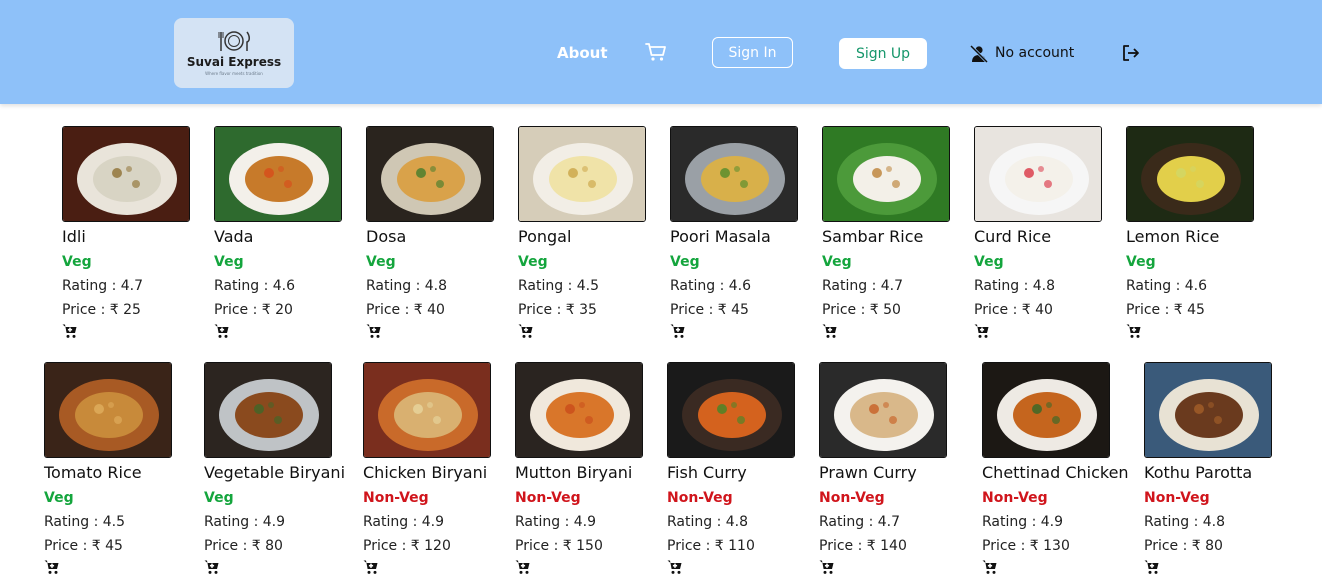  Describe the element at coordinates (656, 54) in the screenshot. I see `nav-cart-icon` at that location.